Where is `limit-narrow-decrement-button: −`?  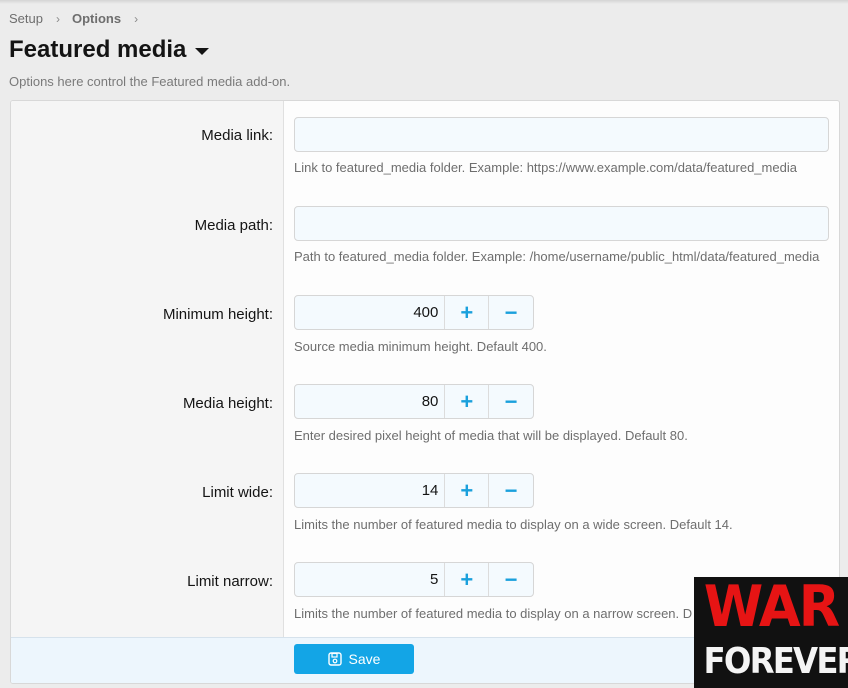
limit-narrow-decrement-button: − is located at coordinates (511, 579).